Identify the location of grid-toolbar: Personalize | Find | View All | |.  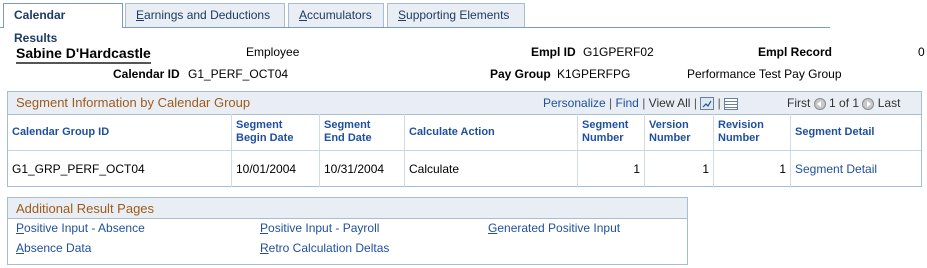
(641, 103).